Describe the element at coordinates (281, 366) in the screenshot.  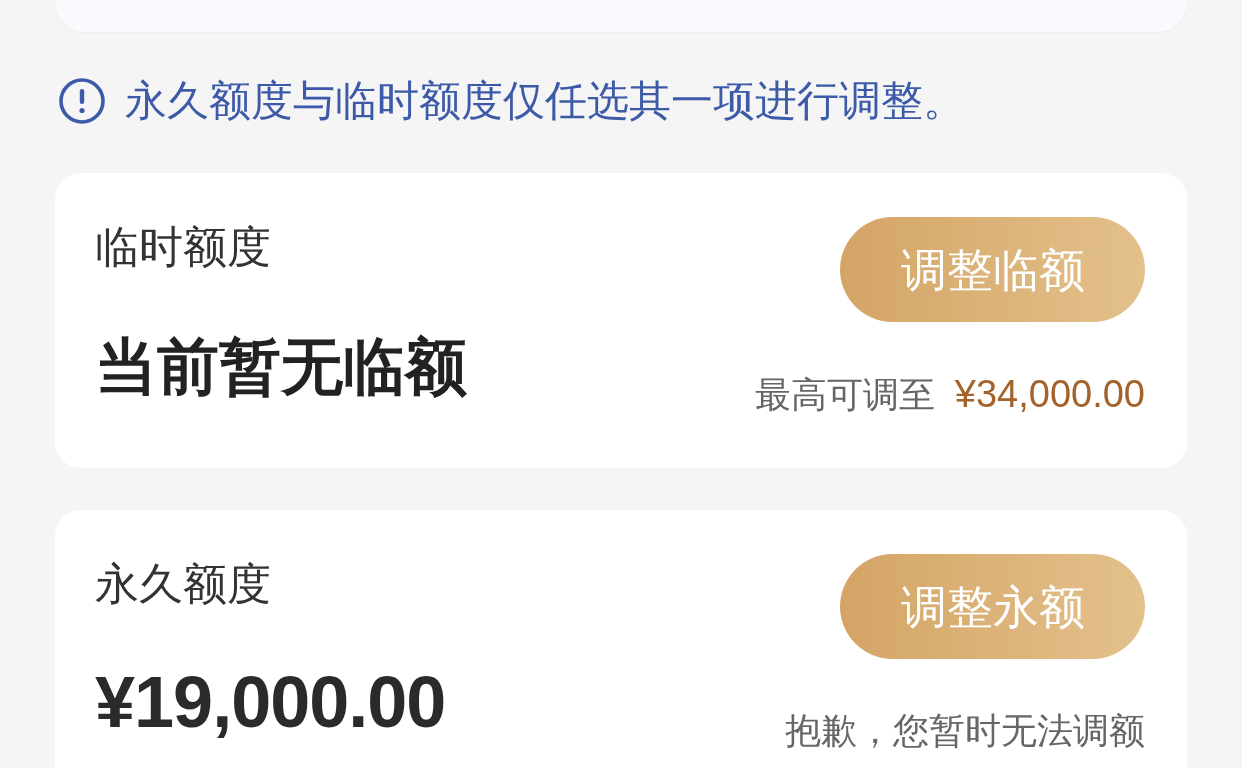
I see `quota-status: 当前暂无临额` at that location.